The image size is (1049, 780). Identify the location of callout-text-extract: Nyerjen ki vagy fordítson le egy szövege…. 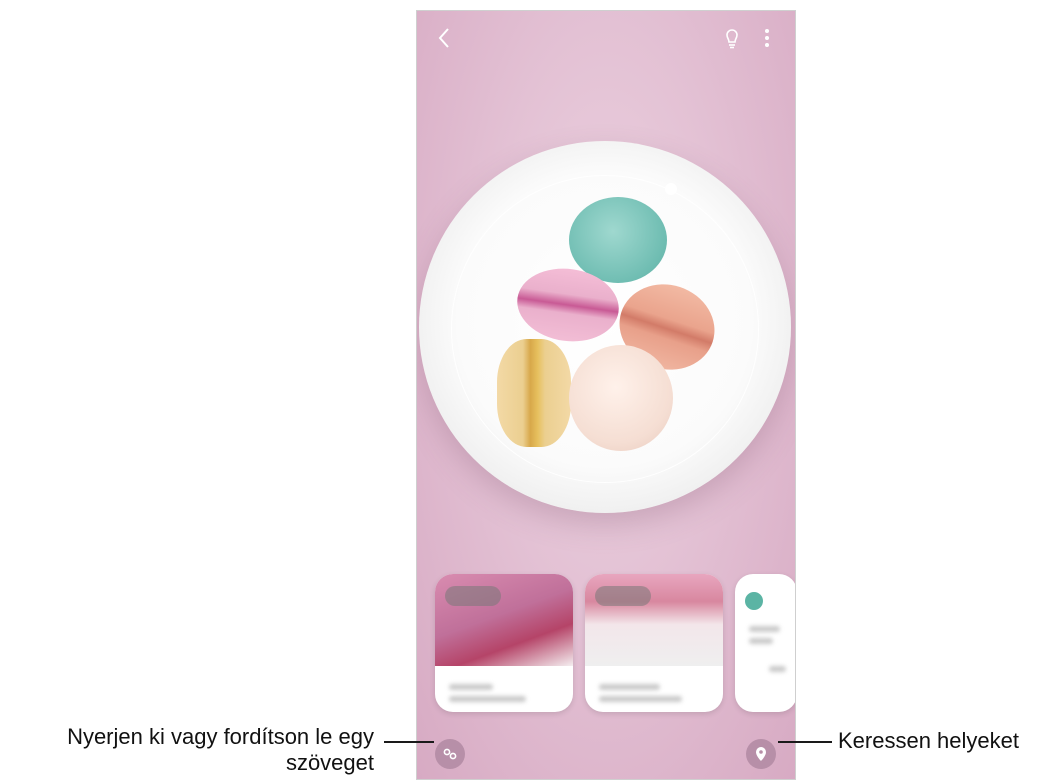
(220, 749).